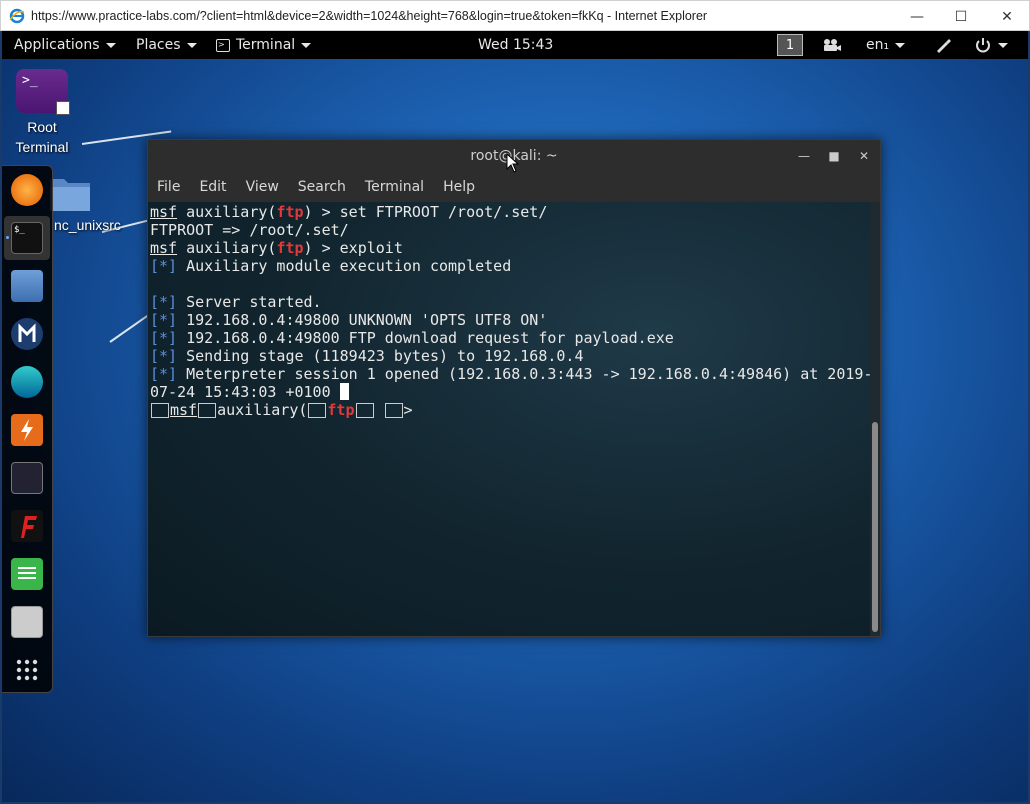  Describe the element at coordinates (917, 16) in the screenshot. I see `minimize-button: —` at that location.